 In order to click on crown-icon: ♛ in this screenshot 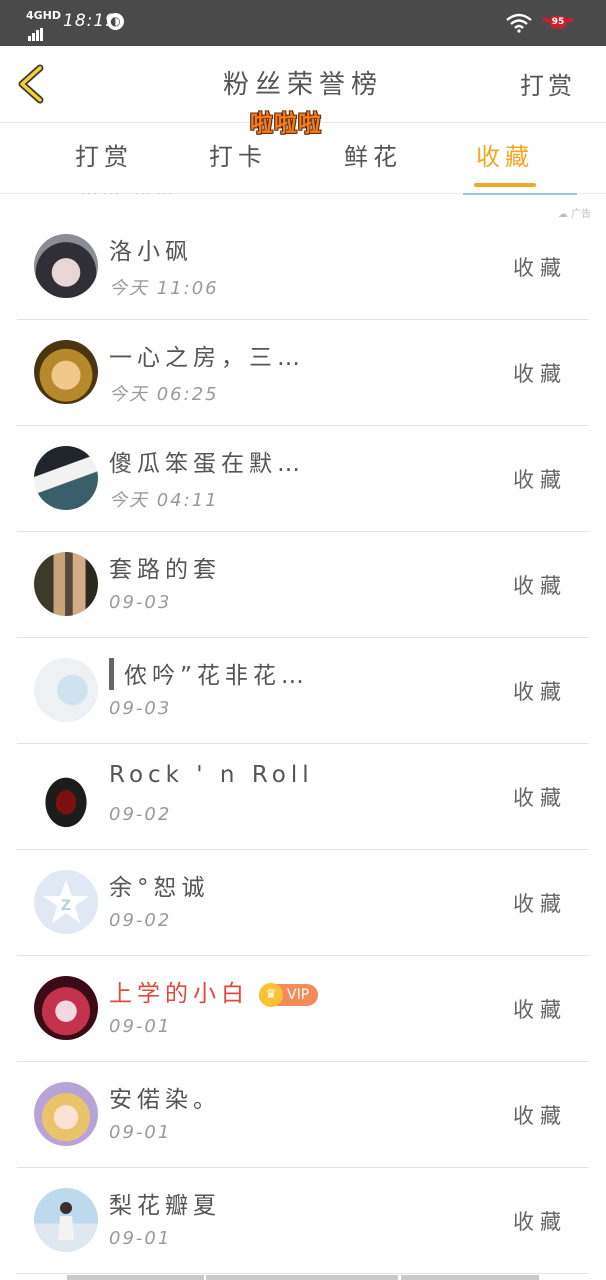, I will do `click(271, 994)`.